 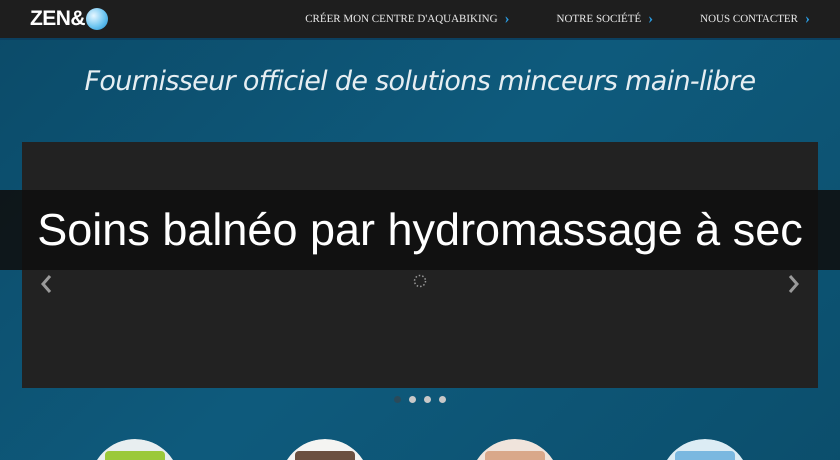 I want to click on banner-title: Soins balnéo par hydromassage à sec, so click(x=420, y=230).